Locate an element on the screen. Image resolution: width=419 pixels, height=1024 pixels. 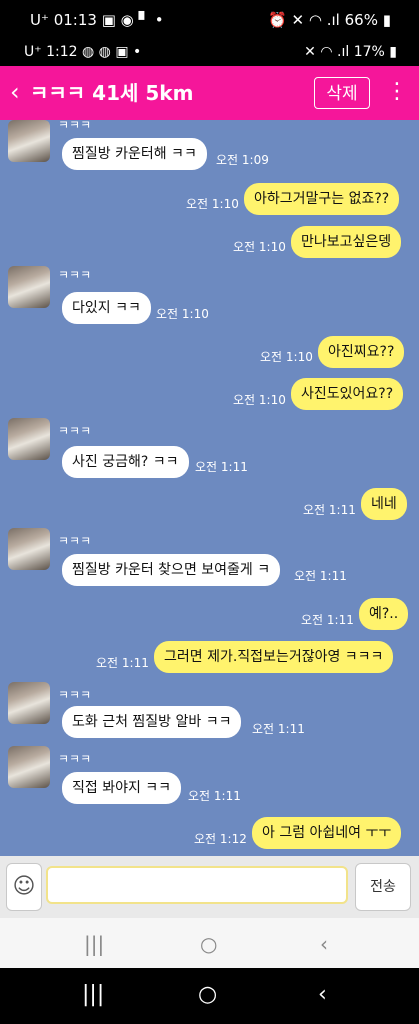
message-input is located at coordinates (197, 885).